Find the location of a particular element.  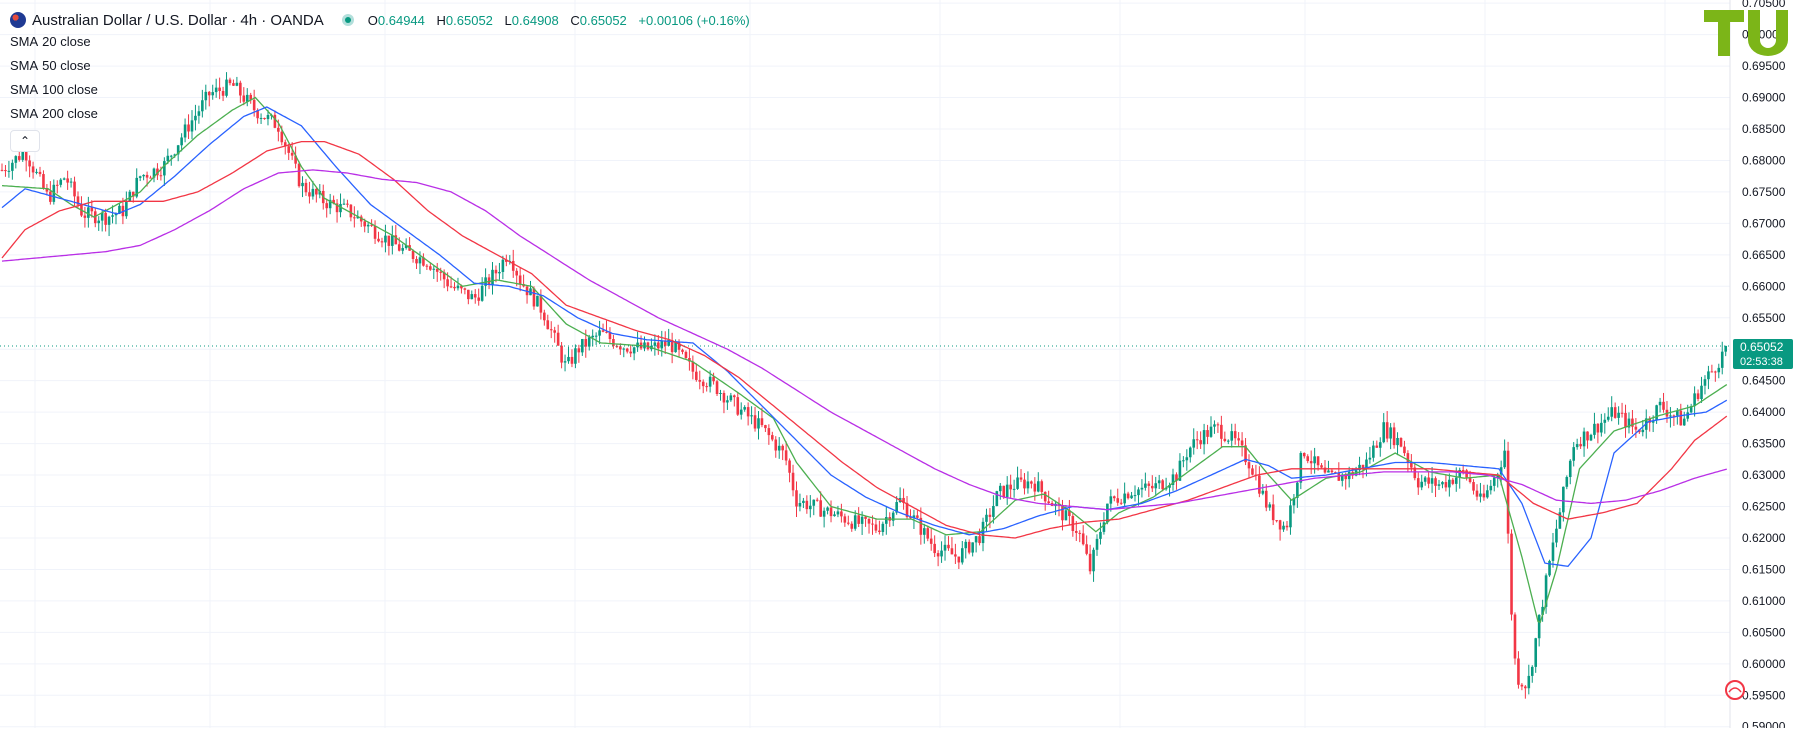

aud-usd-flag-icon is located at coordinates (18, 20).